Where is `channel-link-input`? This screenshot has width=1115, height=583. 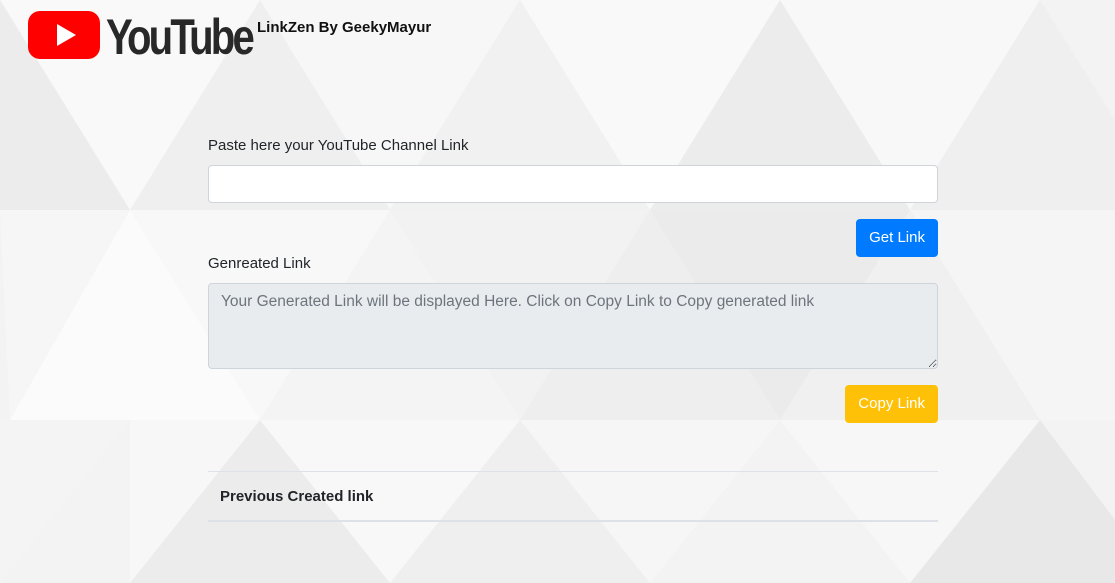 channel-link-input is located at coordinates (573, 184).